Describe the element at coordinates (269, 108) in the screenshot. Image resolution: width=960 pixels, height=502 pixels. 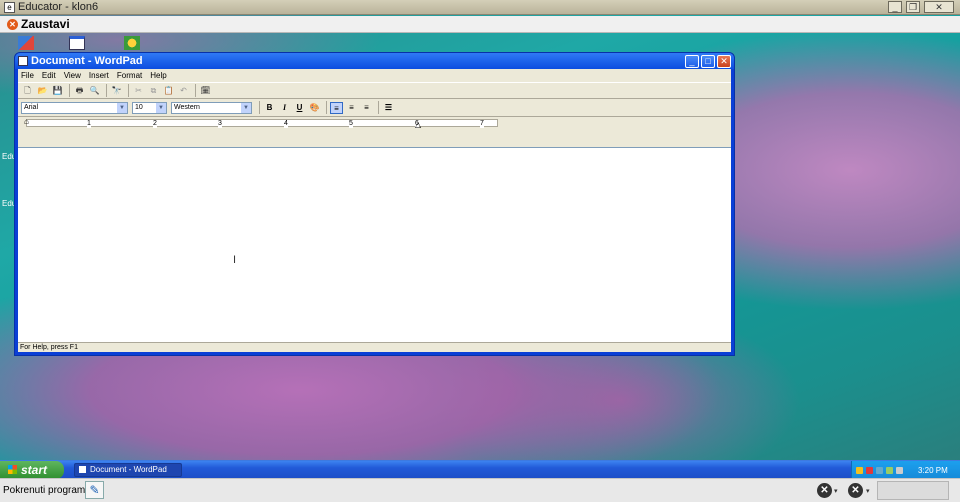
I see `bold-button: B` at that location.